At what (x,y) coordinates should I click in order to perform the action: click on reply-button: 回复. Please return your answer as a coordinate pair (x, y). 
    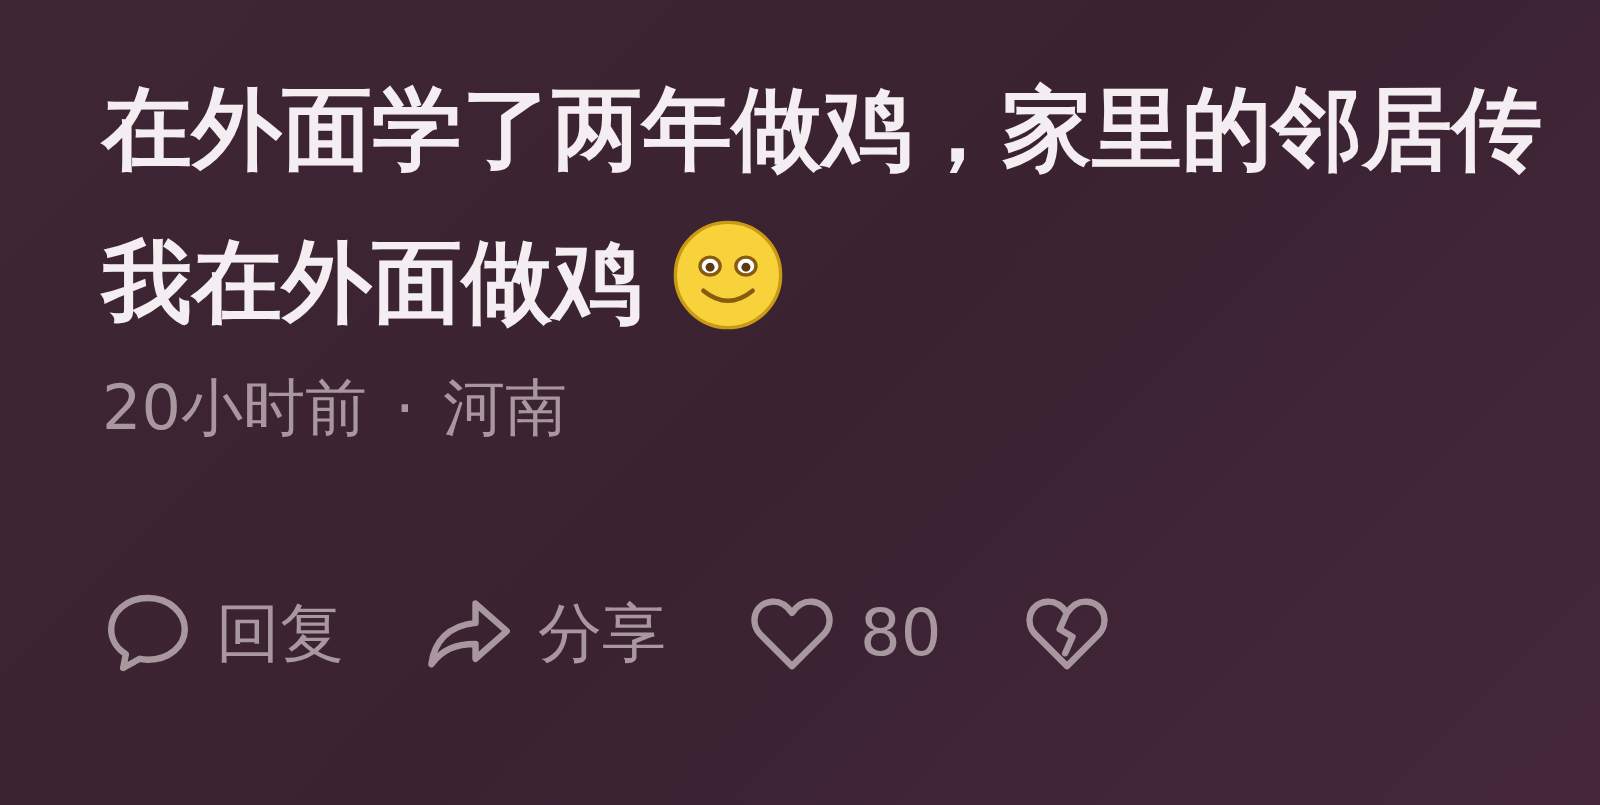
    Looking at the image, I should click on (223, 633).